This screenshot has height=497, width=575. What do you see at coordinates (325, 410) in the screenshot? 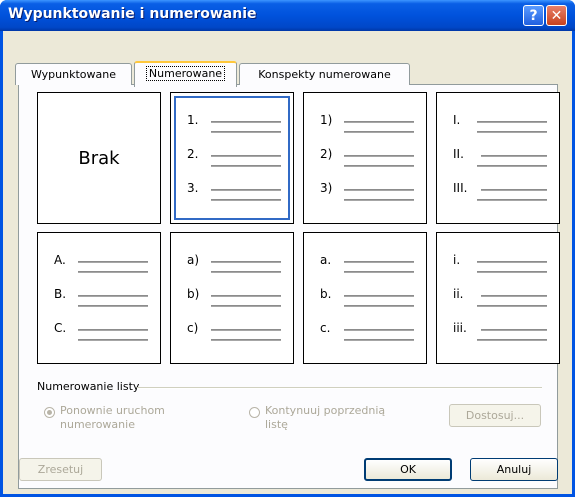
I see `continue-numbering-line1: Kontynuuj poprzednią` at bounding box center [325, 410].